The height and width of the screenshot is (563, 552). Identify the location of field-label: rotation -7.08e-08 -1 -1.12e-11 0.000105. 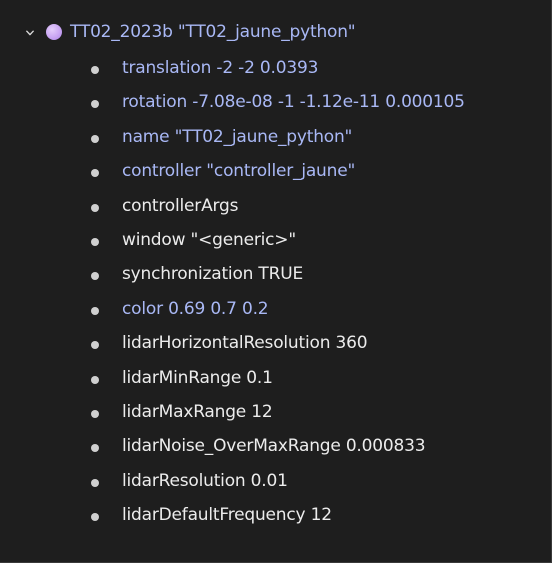
(293, 102).